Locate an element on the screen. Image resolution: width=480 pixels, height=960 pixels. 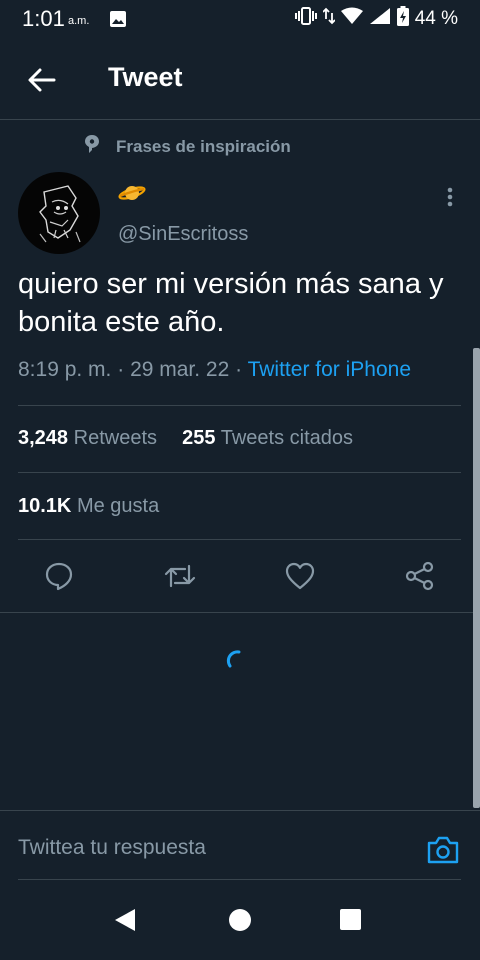
reply-button is located at coordinates (59, 576).